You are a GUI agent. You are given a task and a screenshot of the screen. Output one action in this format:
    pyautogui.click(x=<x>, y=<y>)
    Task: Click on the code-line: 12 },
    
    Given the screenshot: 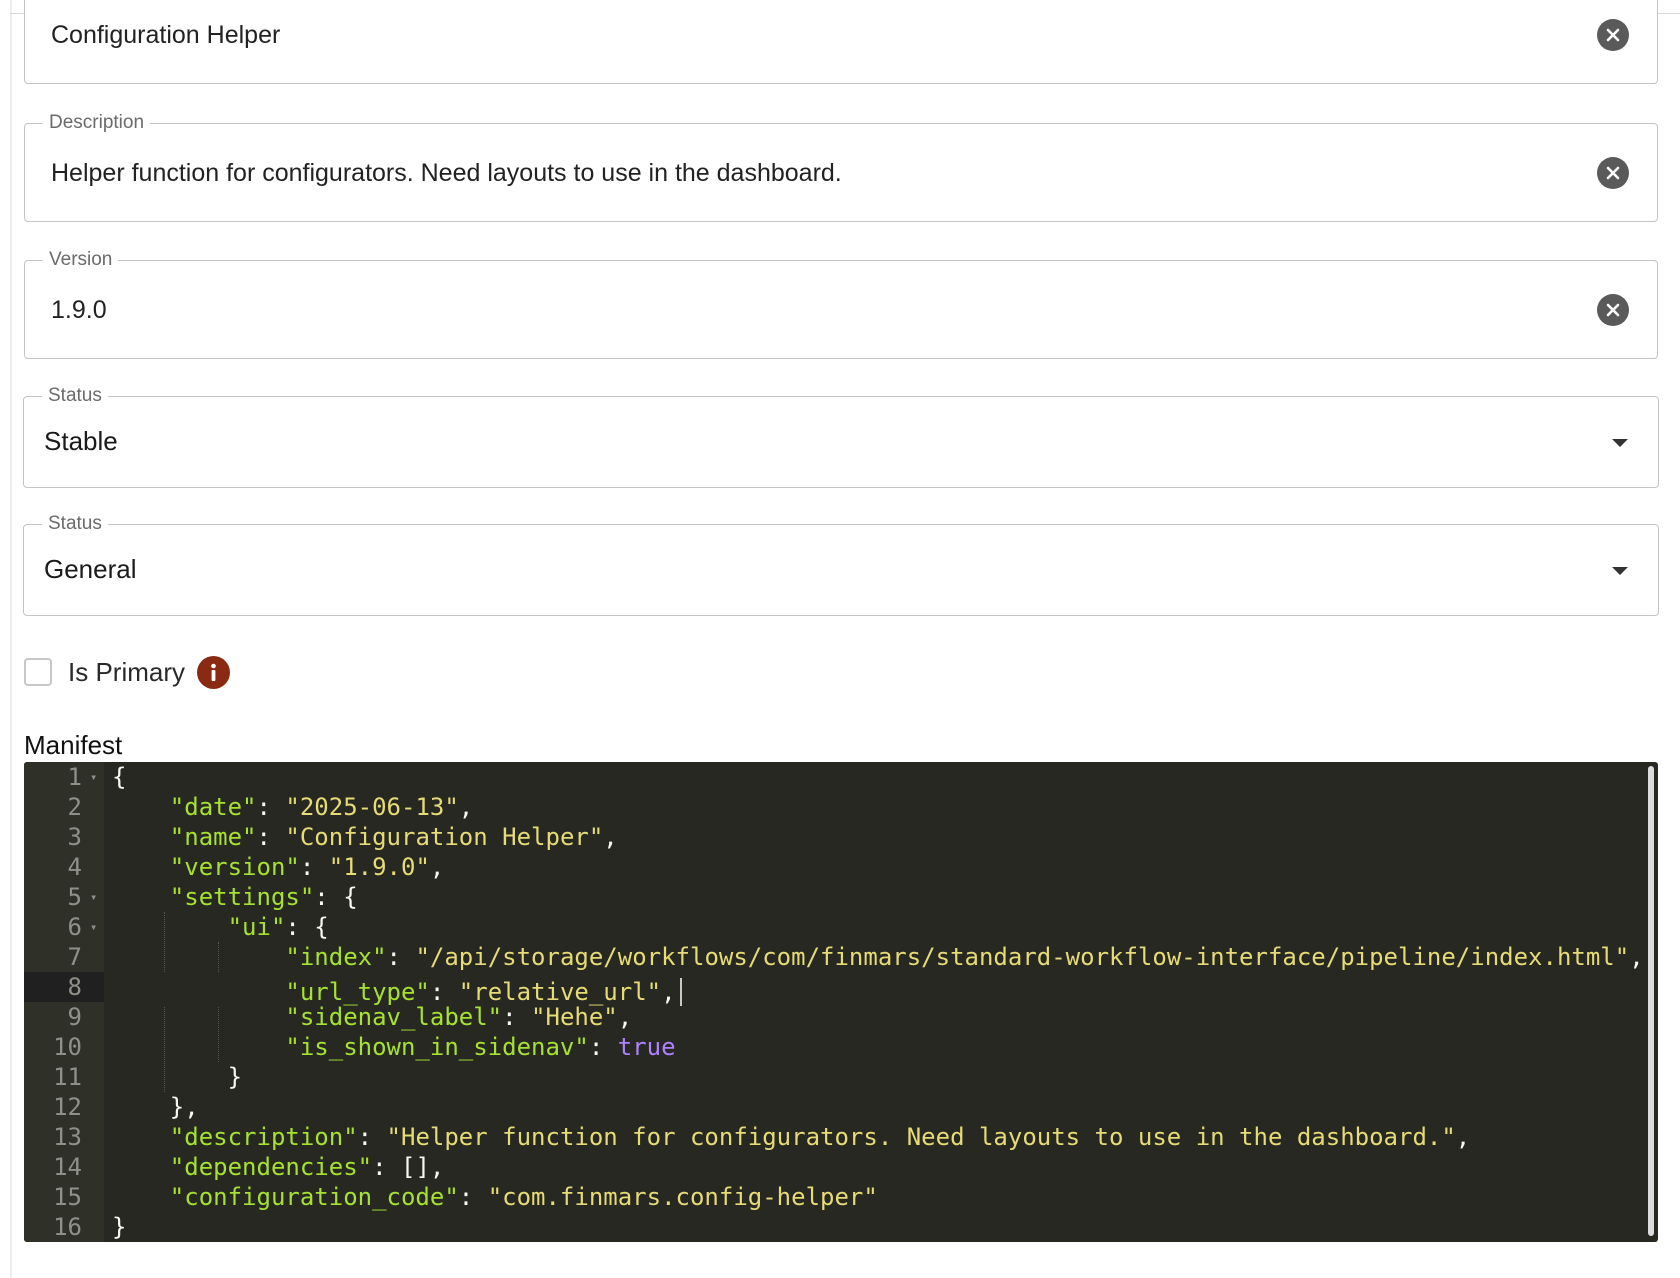 What is the action you would take?
    pyautogui.click(x=829, y=1107)
    